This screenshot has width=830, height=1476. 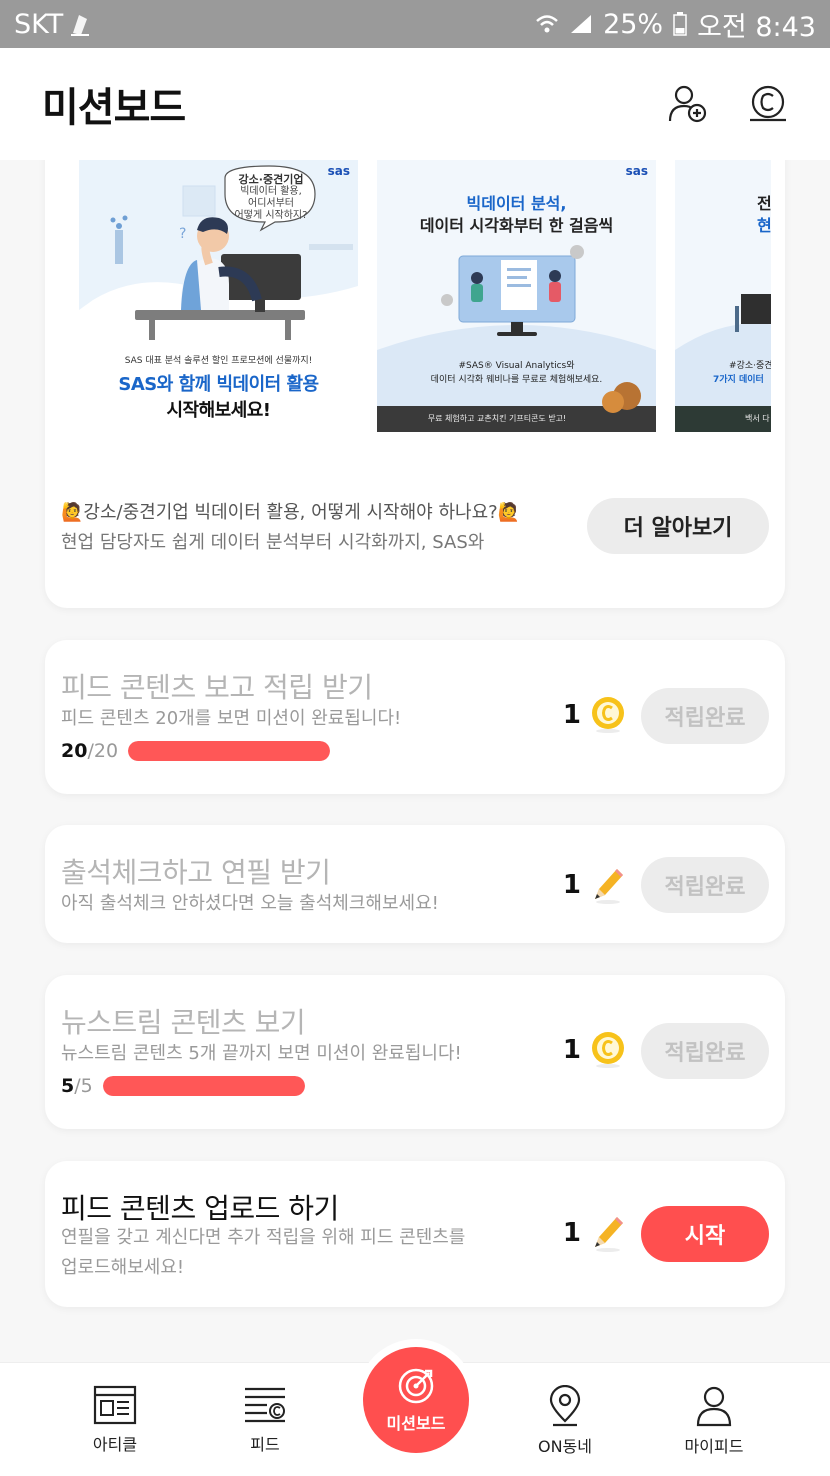 I want to click on learn-more-button: 더 알아보기, so click(x=678, y=526).